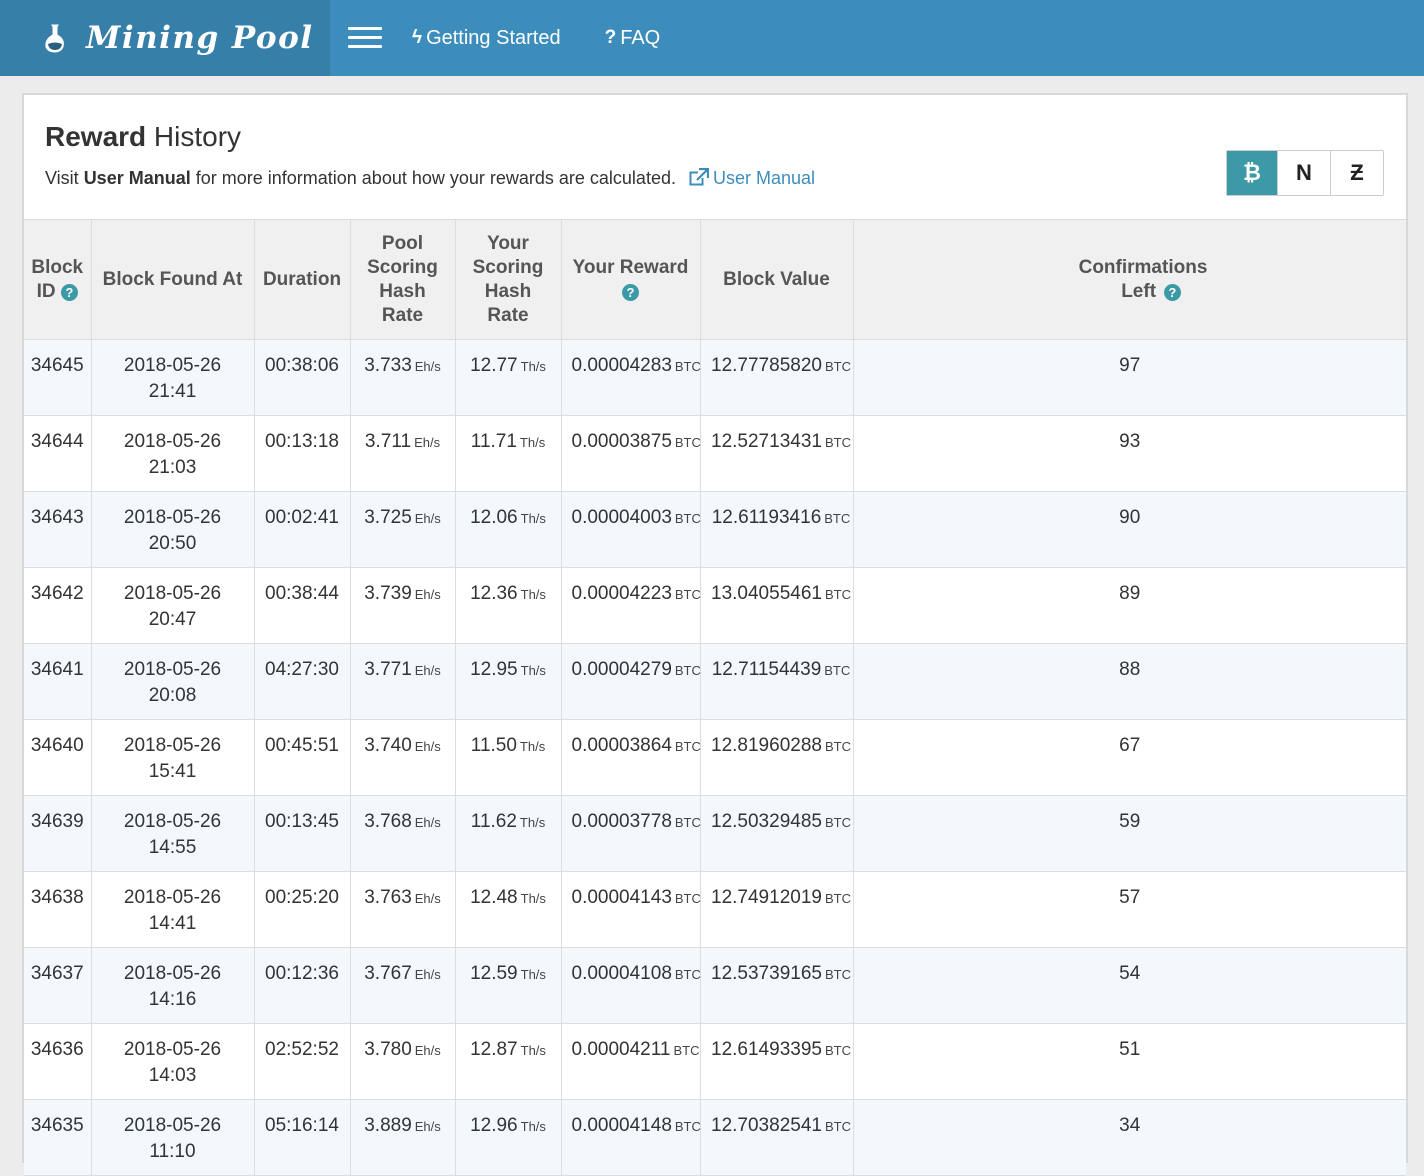 This screenshot has height=1176, width=1424. I want to click on cell-duration: 00:25:20, so click(302, 909).